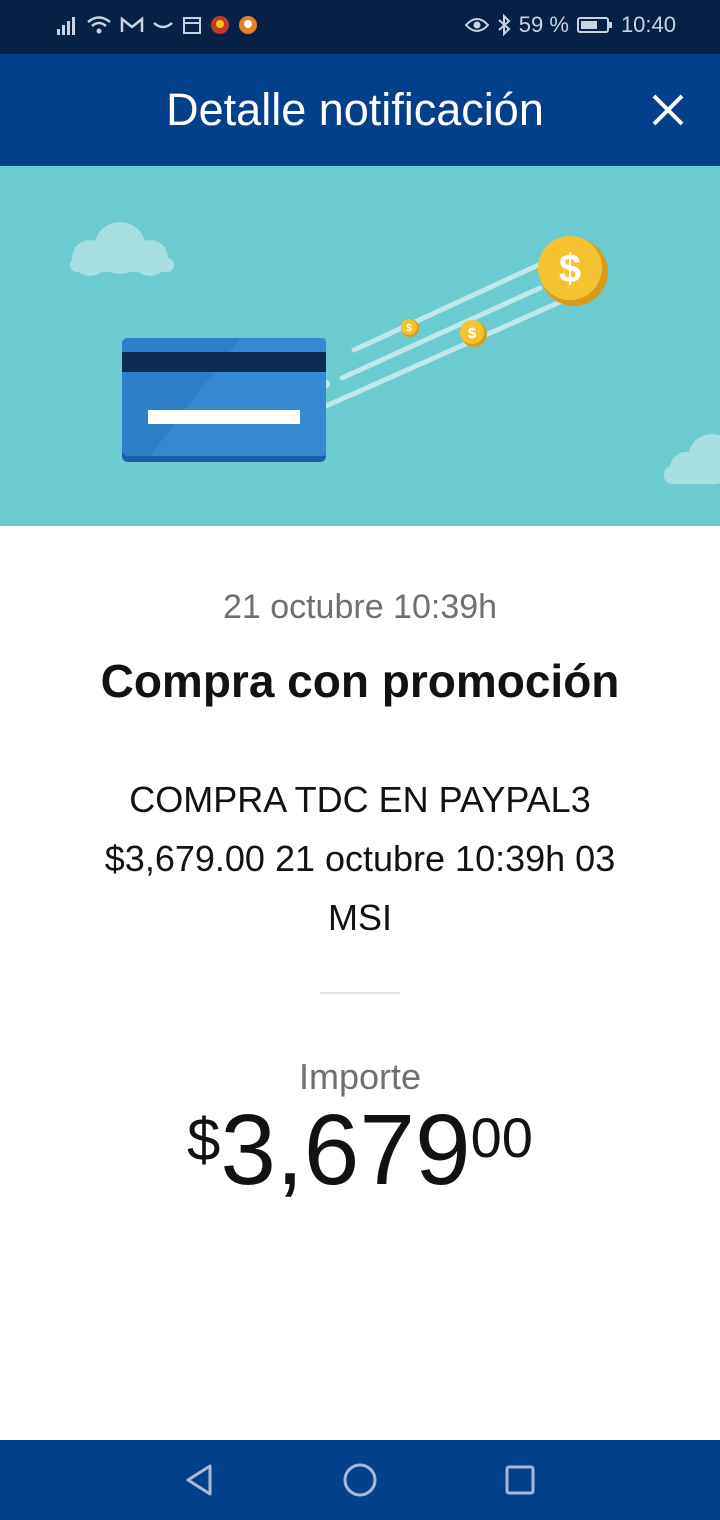 Image resolution: width=720 pixels, height=1520 pixels. I want to click on divider, so click(360, 993).